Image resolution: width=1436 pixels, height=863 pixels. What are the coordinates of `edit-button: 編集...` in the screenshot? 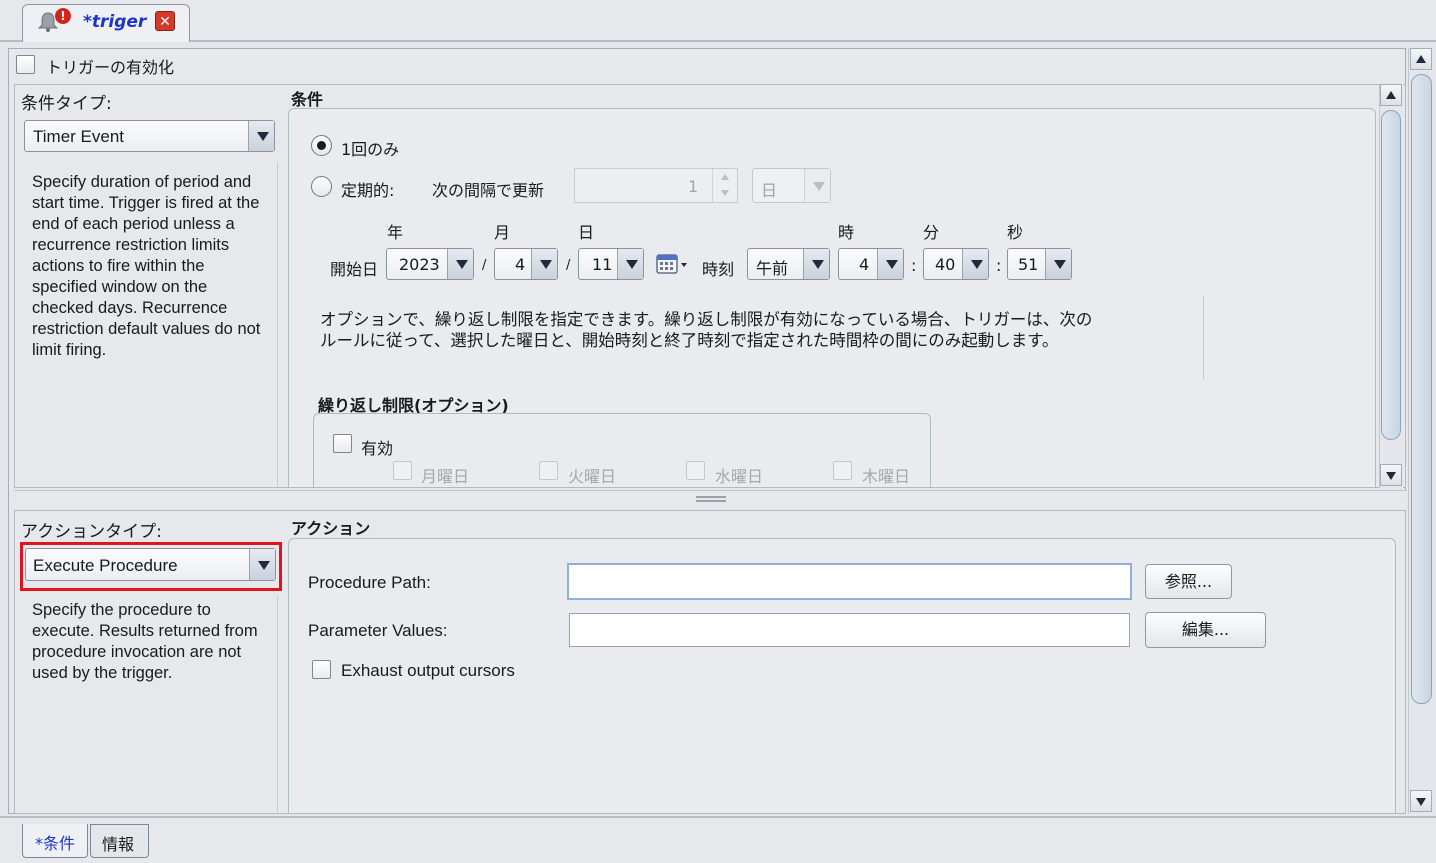 It's located at (1205, 630).